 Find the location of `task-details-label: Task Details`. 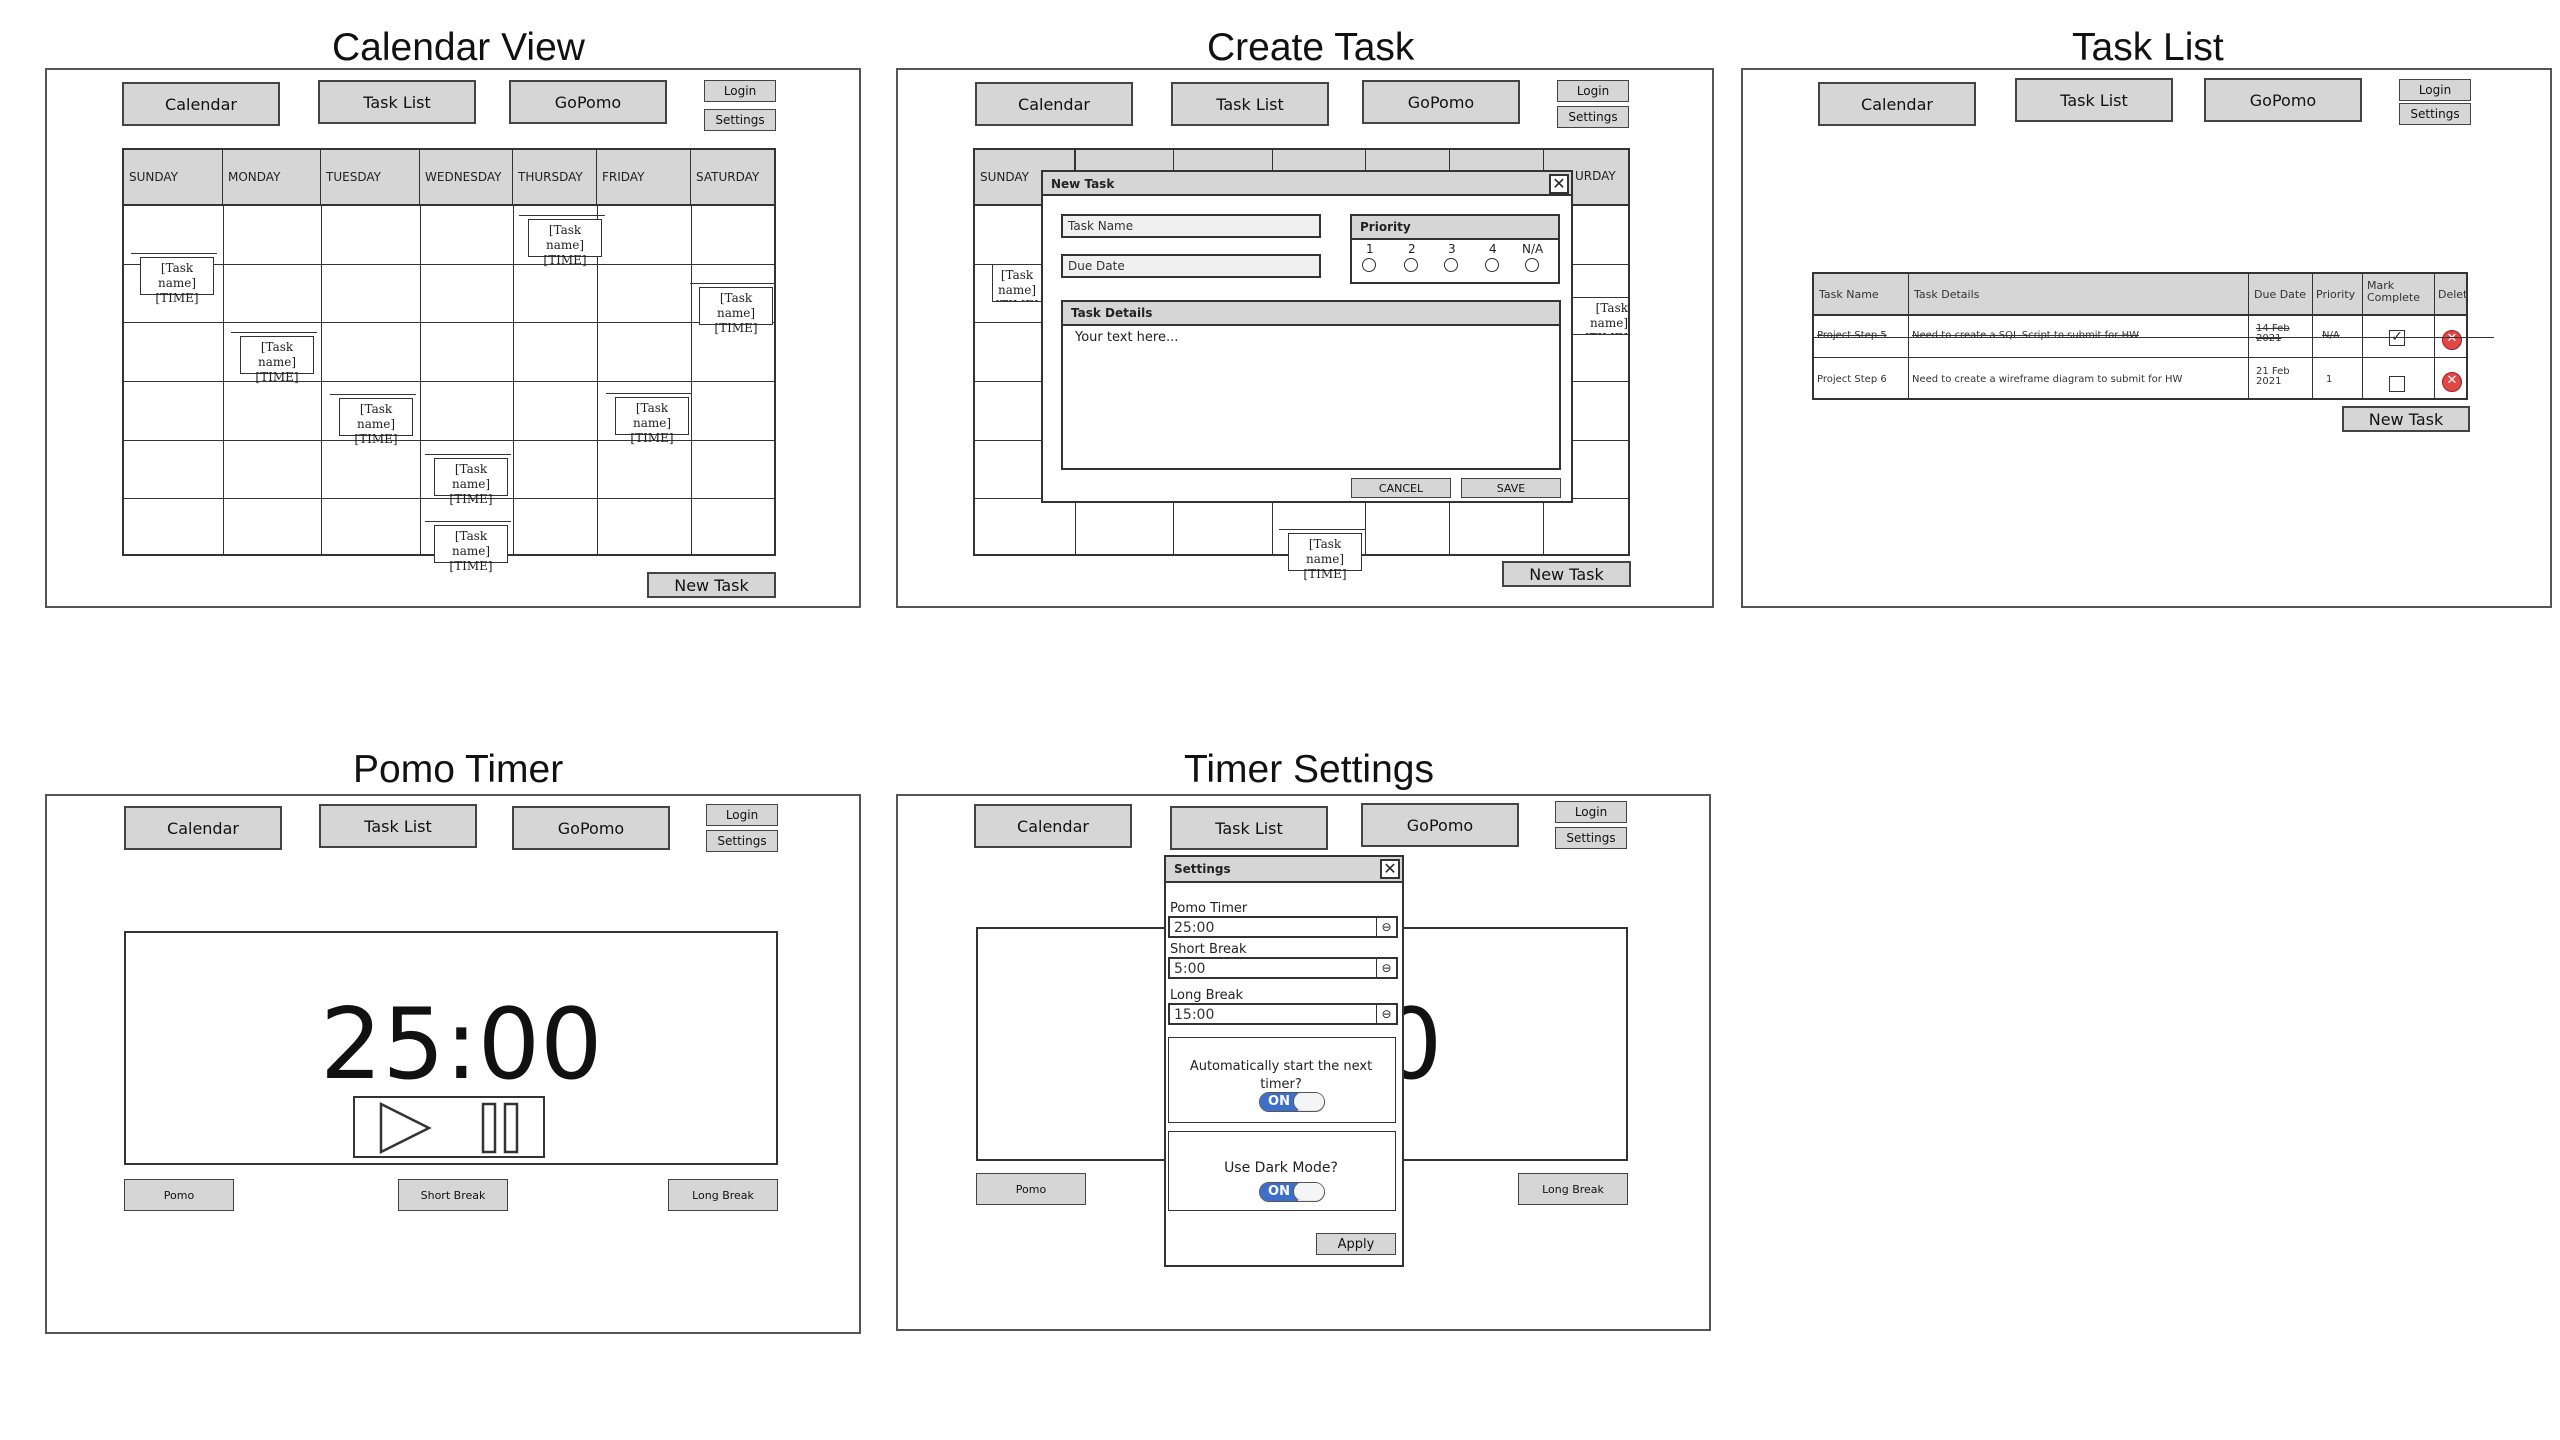

task-details-label: Task Details is located at coordinates (1311, 313).